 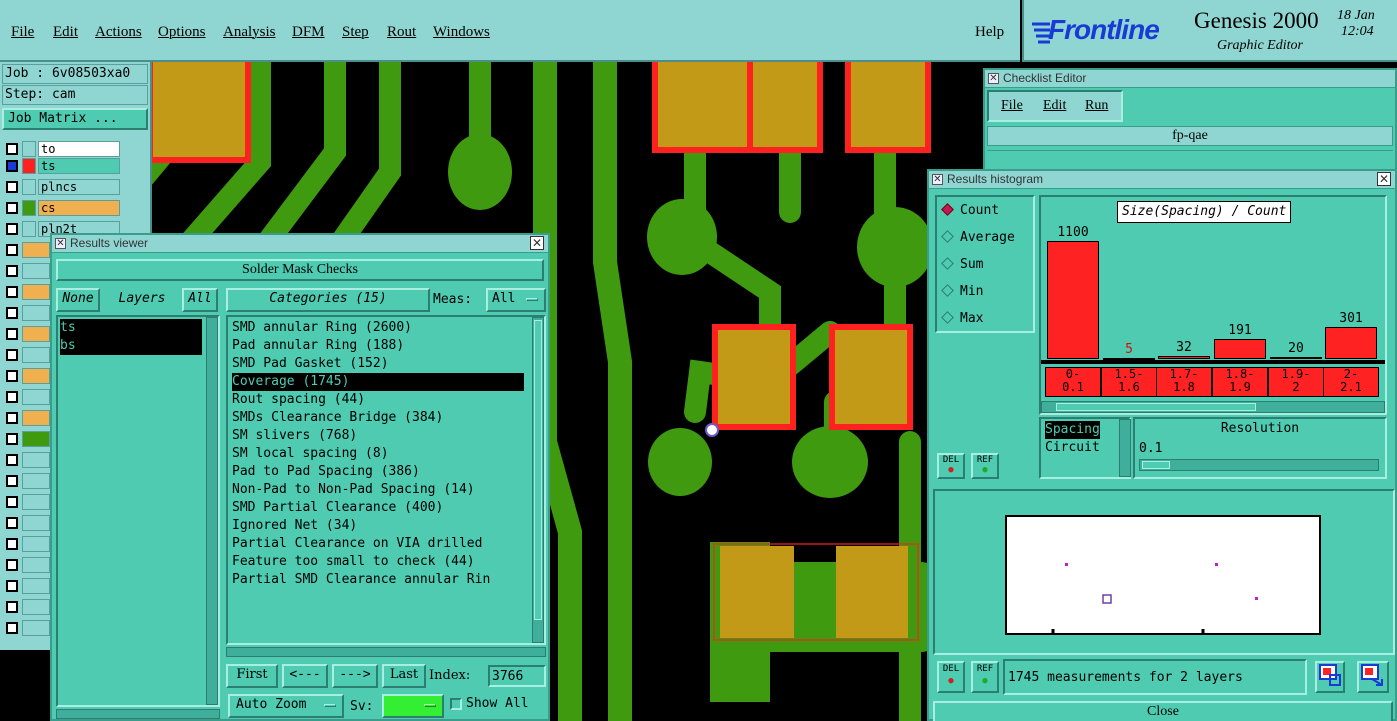 I want to click on mode-count-radio: Count, so click(x=970, y=210).